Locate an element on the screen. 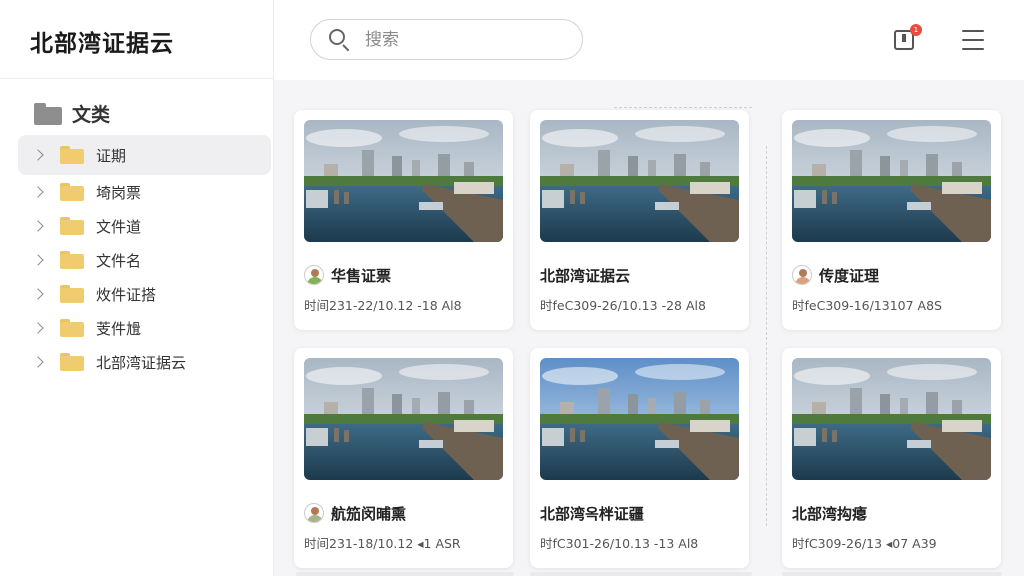  tree-item-label: 芰件尳 is located at coordinates (119, 328).